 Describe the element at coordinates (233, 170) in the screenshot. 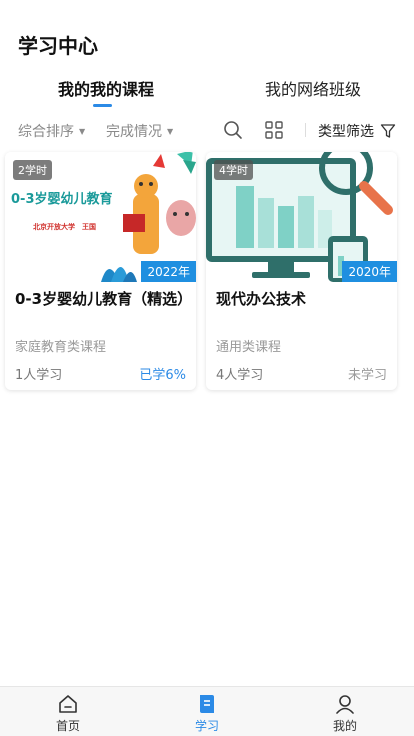

I see `hours-badge: 4学时` at that location.